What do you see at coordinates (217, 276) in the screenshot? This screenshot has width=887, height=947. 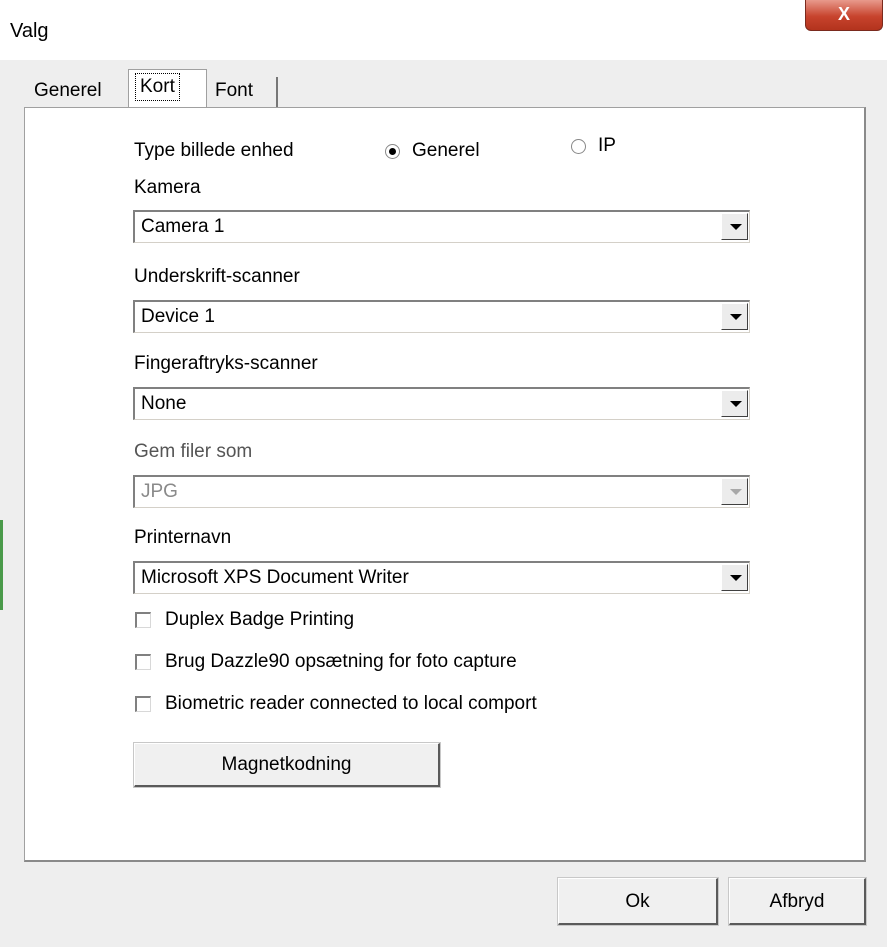 I see `signature-scanner-label: Underskrift-scanner` at bounding box center [217, 276].